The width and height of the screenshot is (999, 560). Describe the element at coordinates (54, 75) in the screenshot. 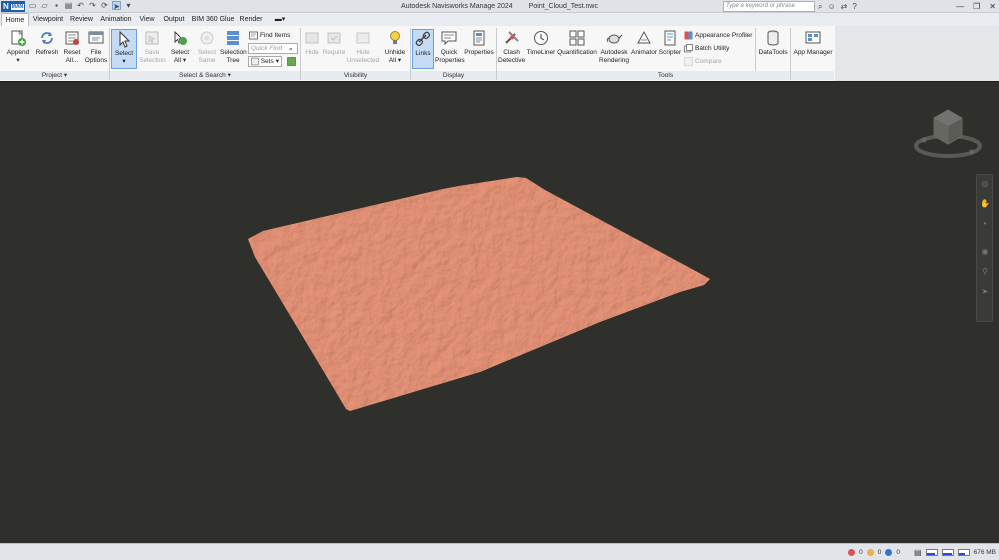

I see `group-label-project: Project ▾` at that location.